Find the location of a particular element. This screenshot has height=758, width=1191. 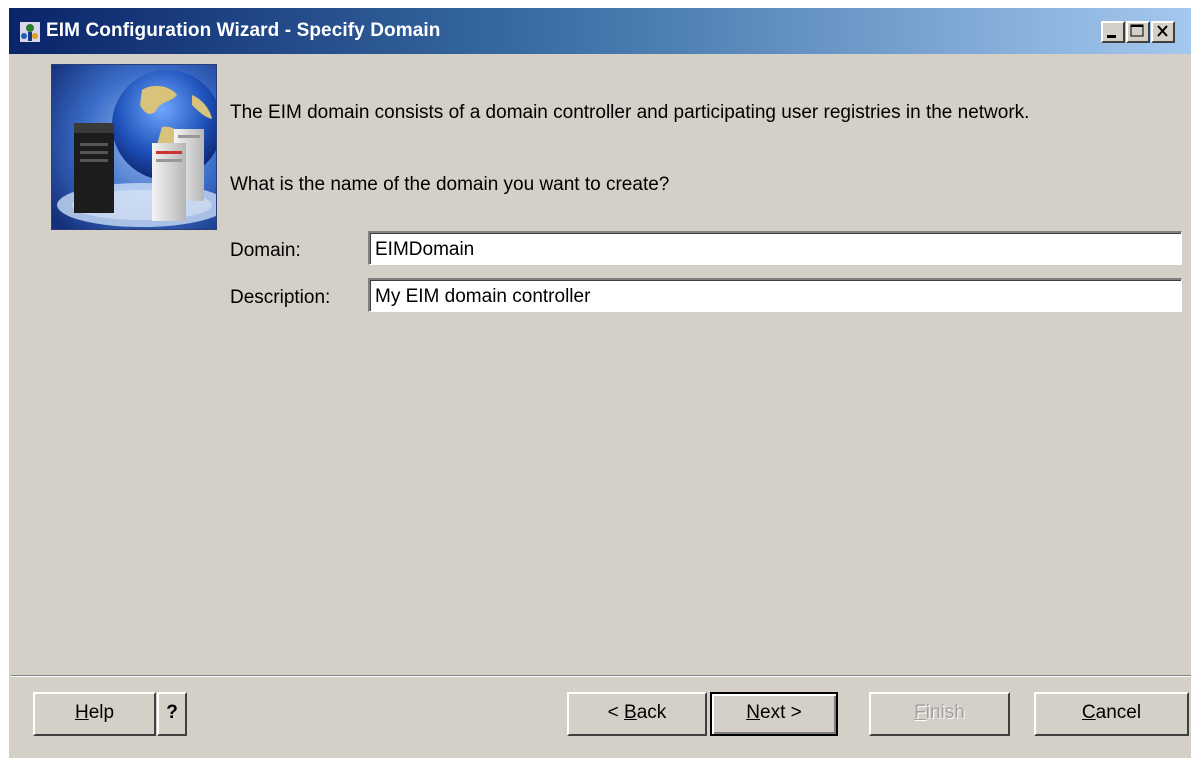

maximize-icon is located at coordinates (1137, 30).